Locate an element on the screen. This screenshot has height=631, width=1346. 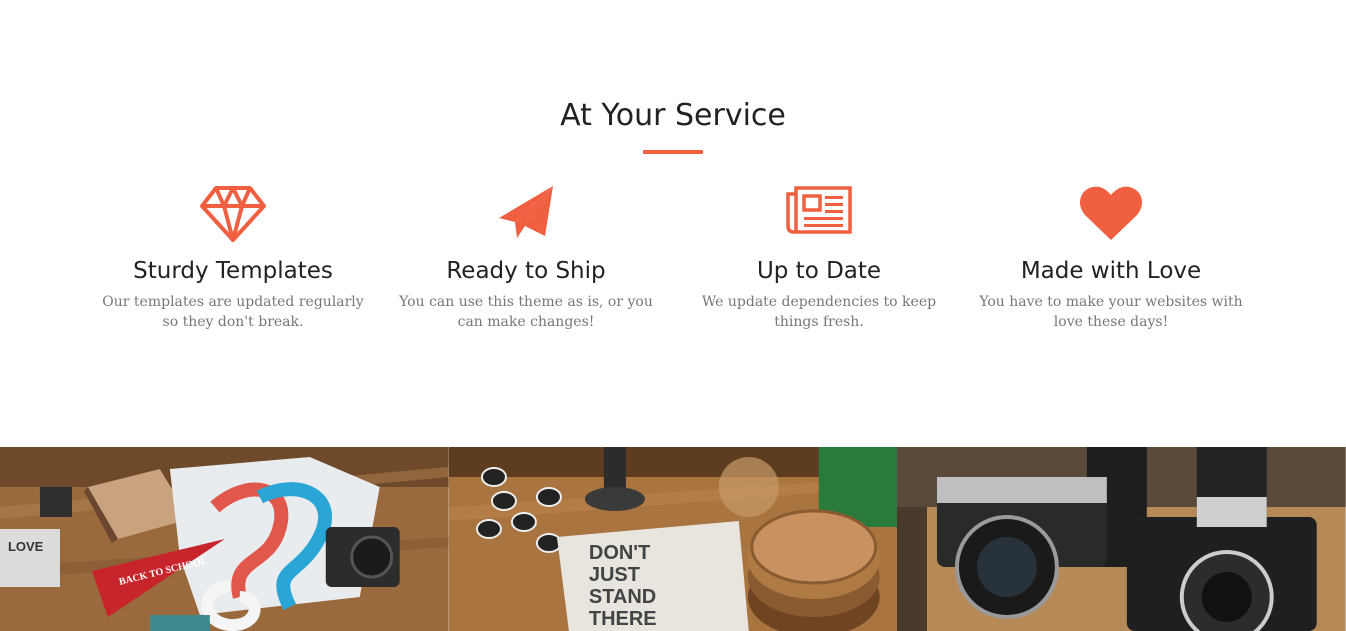
card-text-line: JUST is located at coordinates (614, 575).